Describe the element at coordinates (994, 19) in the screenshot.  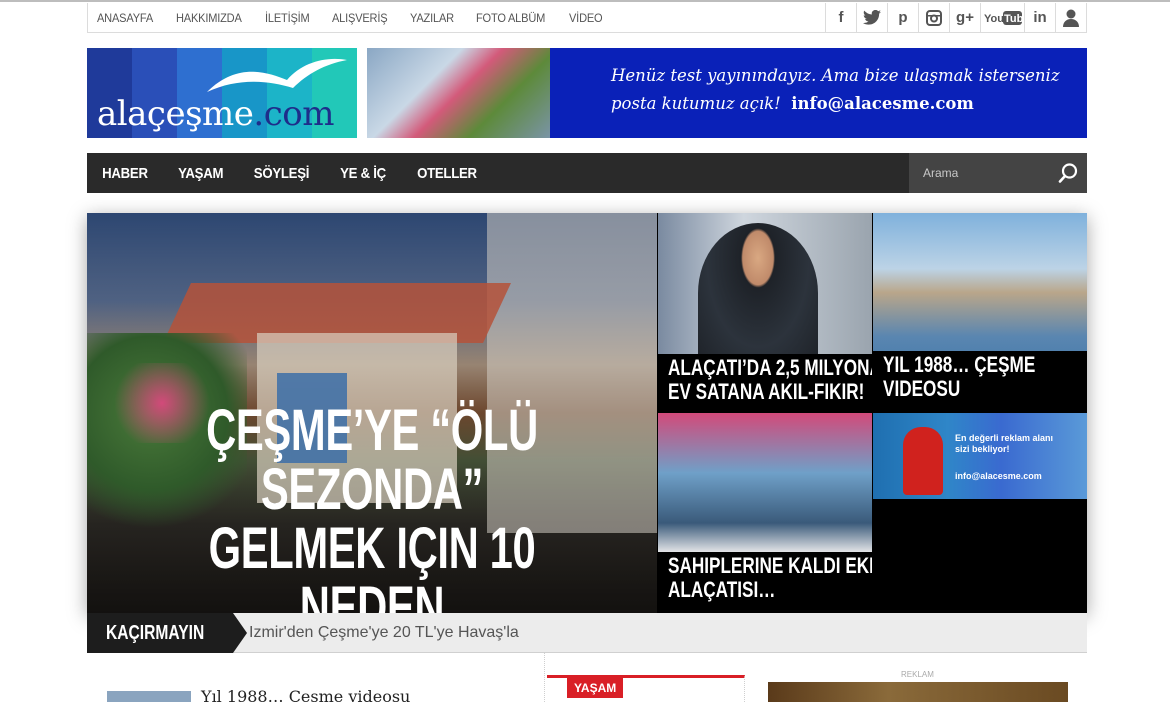
I see `svg-text: You` at that location.